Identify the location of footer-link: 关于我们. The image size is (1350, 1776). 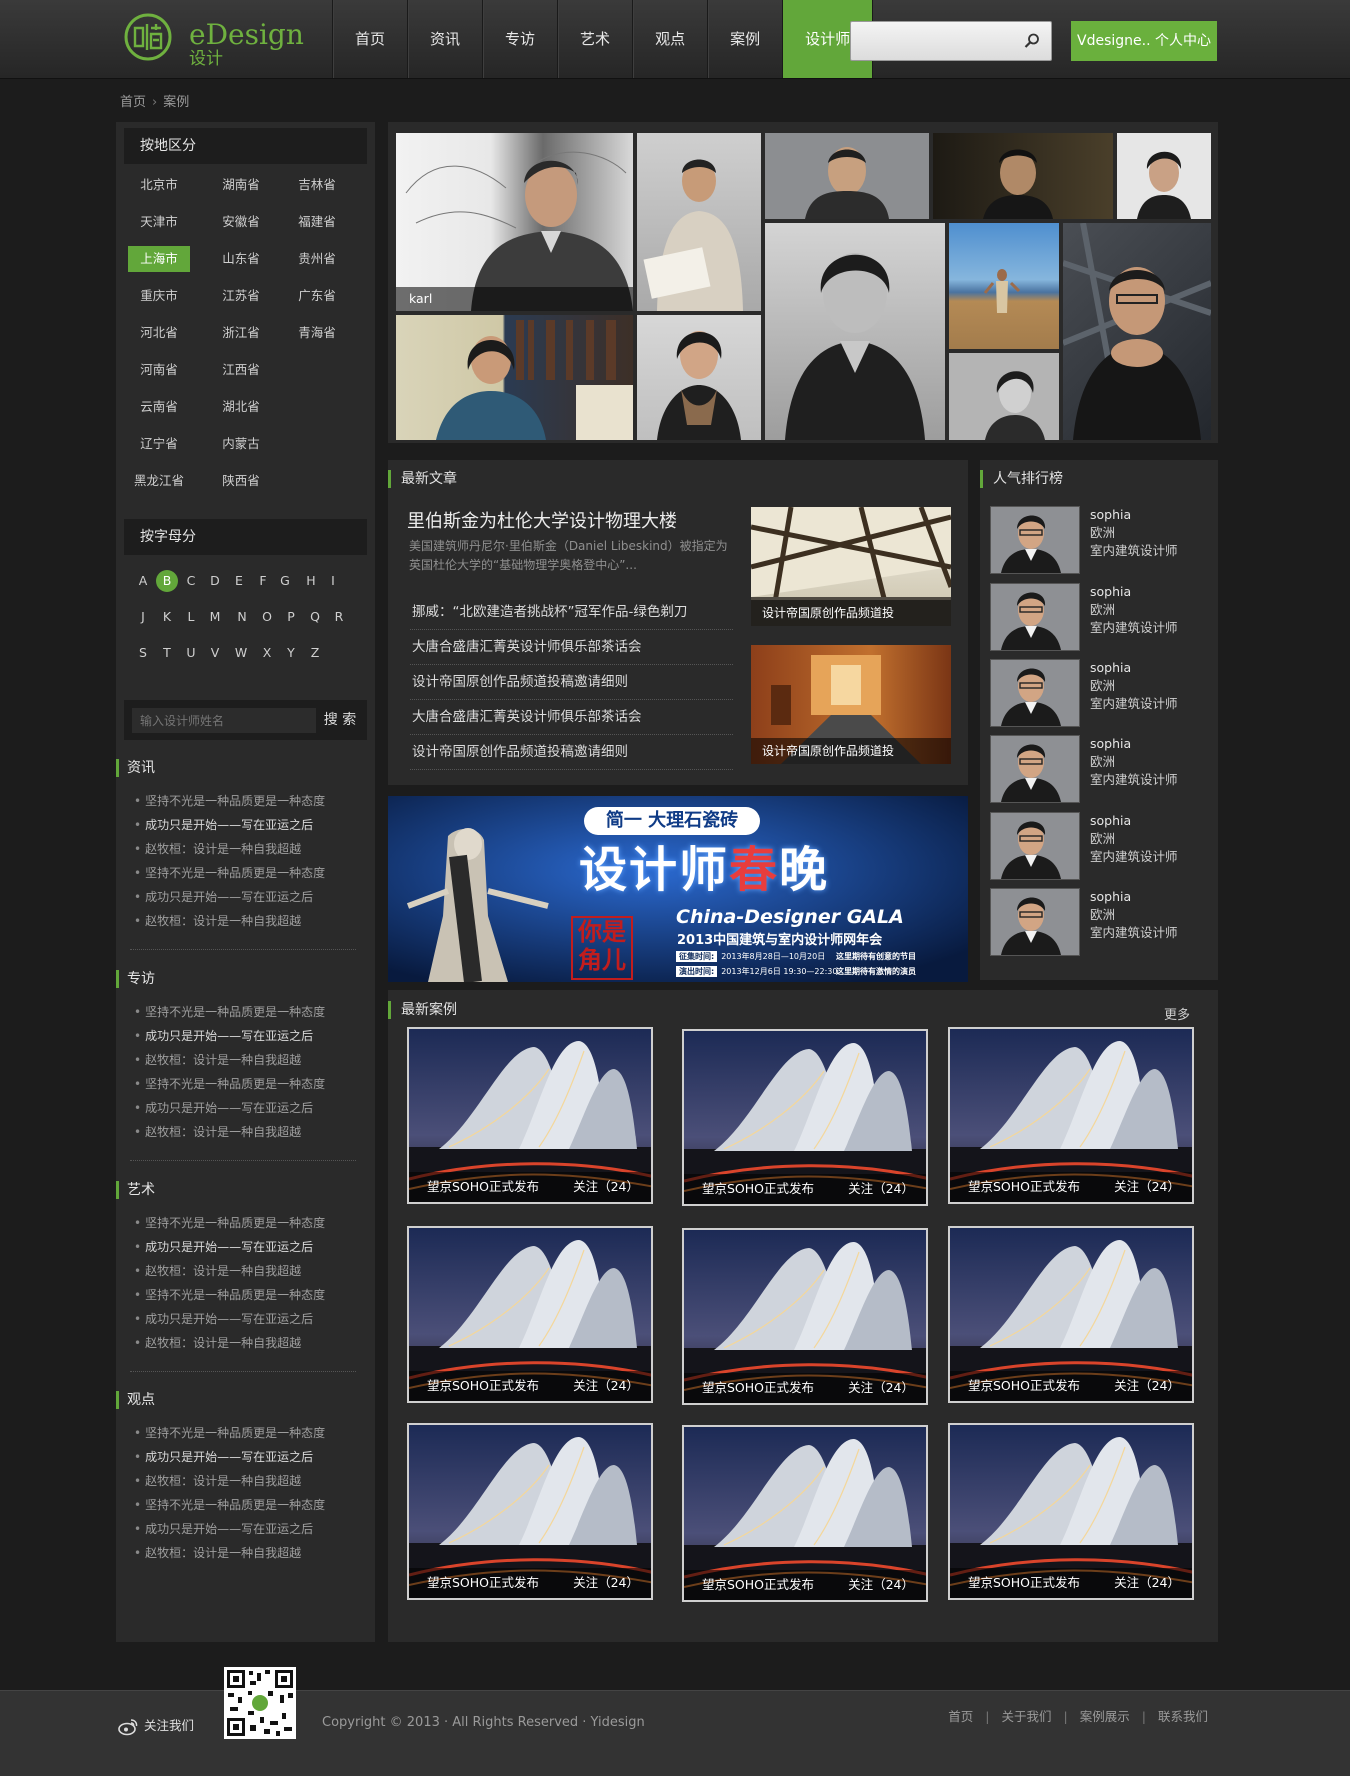
(1027, 1716).